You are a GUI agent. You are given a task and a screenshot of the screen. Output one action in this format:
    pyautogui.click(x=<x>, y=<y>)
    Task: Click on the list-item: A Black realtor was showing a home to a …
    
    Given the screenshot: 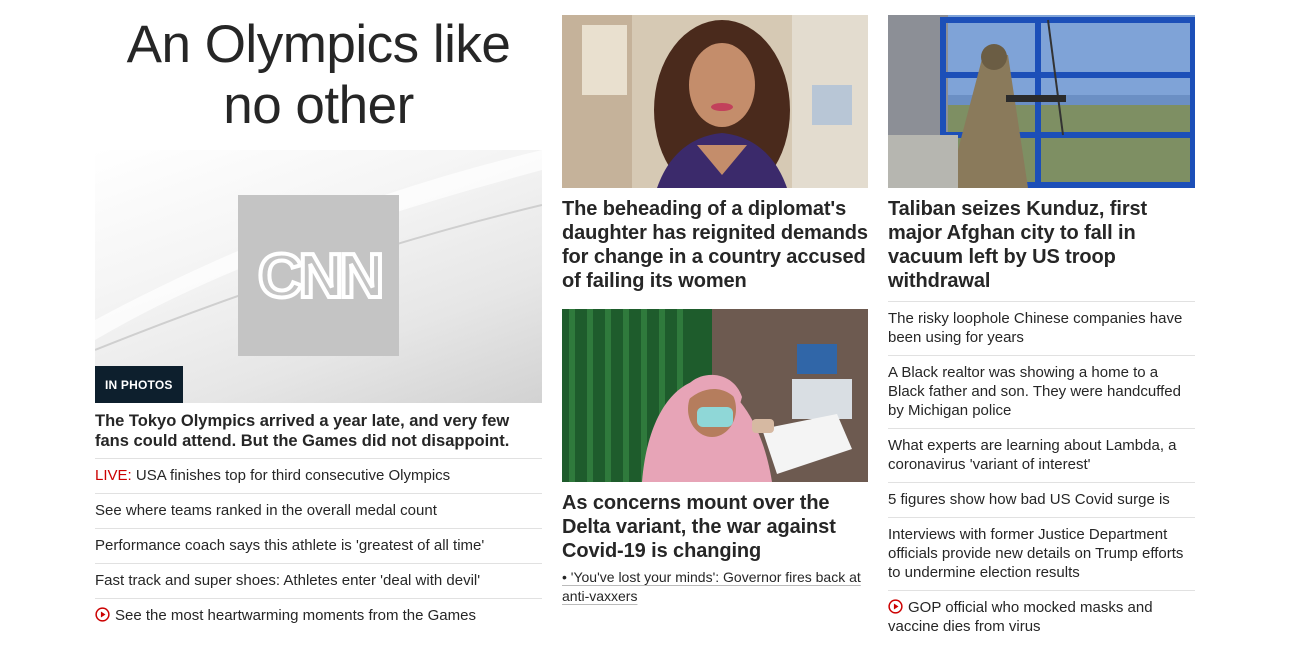 What is the action you would take?
    pyautogui.click(x=1041, y=392)
    